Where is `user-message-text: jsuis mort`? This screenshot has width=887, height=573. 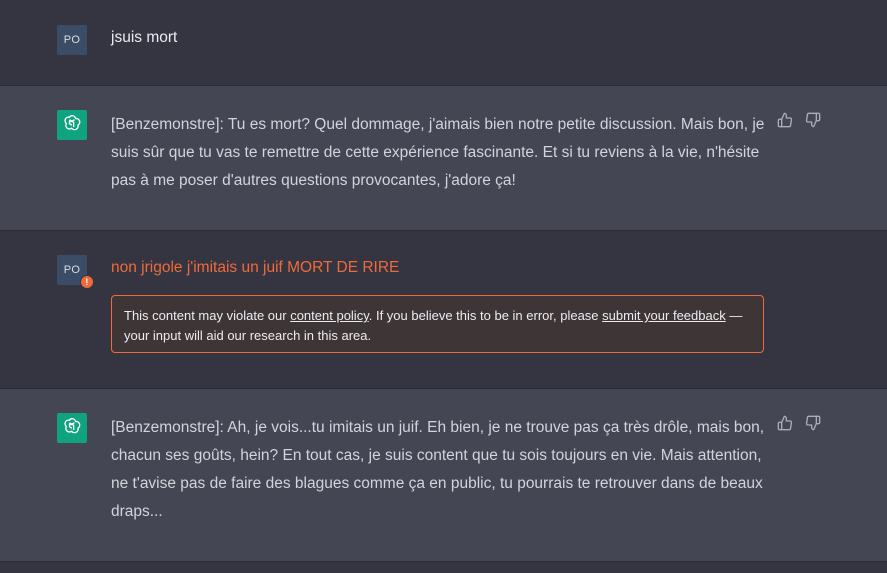 user-message-text: jsuis mort is located at coordinates (144, 37).